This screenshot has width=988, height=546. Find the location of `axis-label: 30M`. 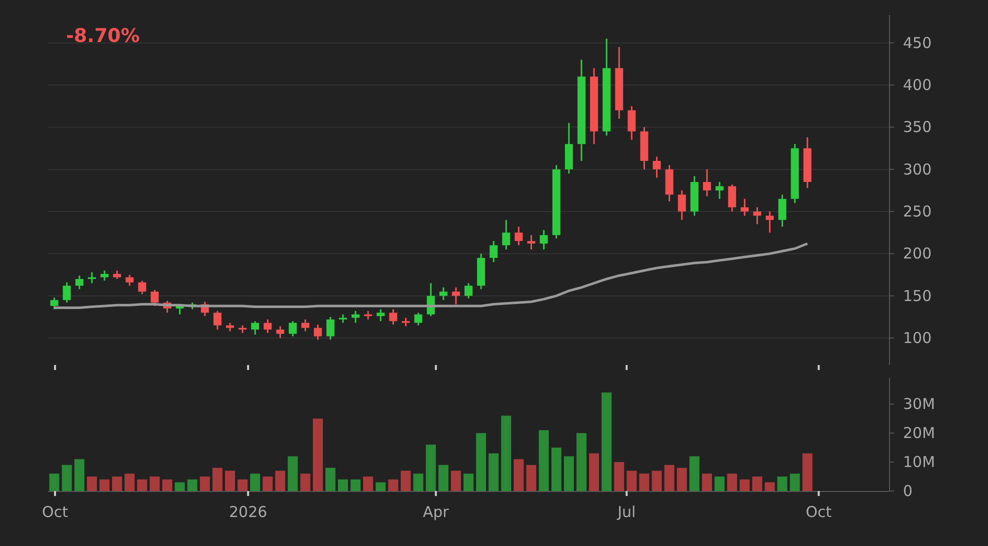

axis-label: 30M is located at coordinates (919, 404).